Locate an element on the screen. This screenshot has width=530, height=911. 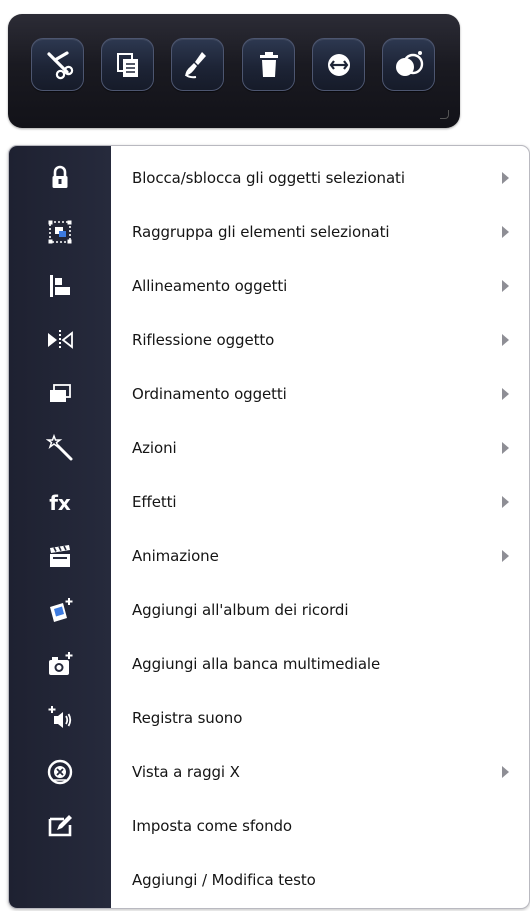
menu-item-label: Aggiungi alla banca multimediale is located at coordinates (256, 664).